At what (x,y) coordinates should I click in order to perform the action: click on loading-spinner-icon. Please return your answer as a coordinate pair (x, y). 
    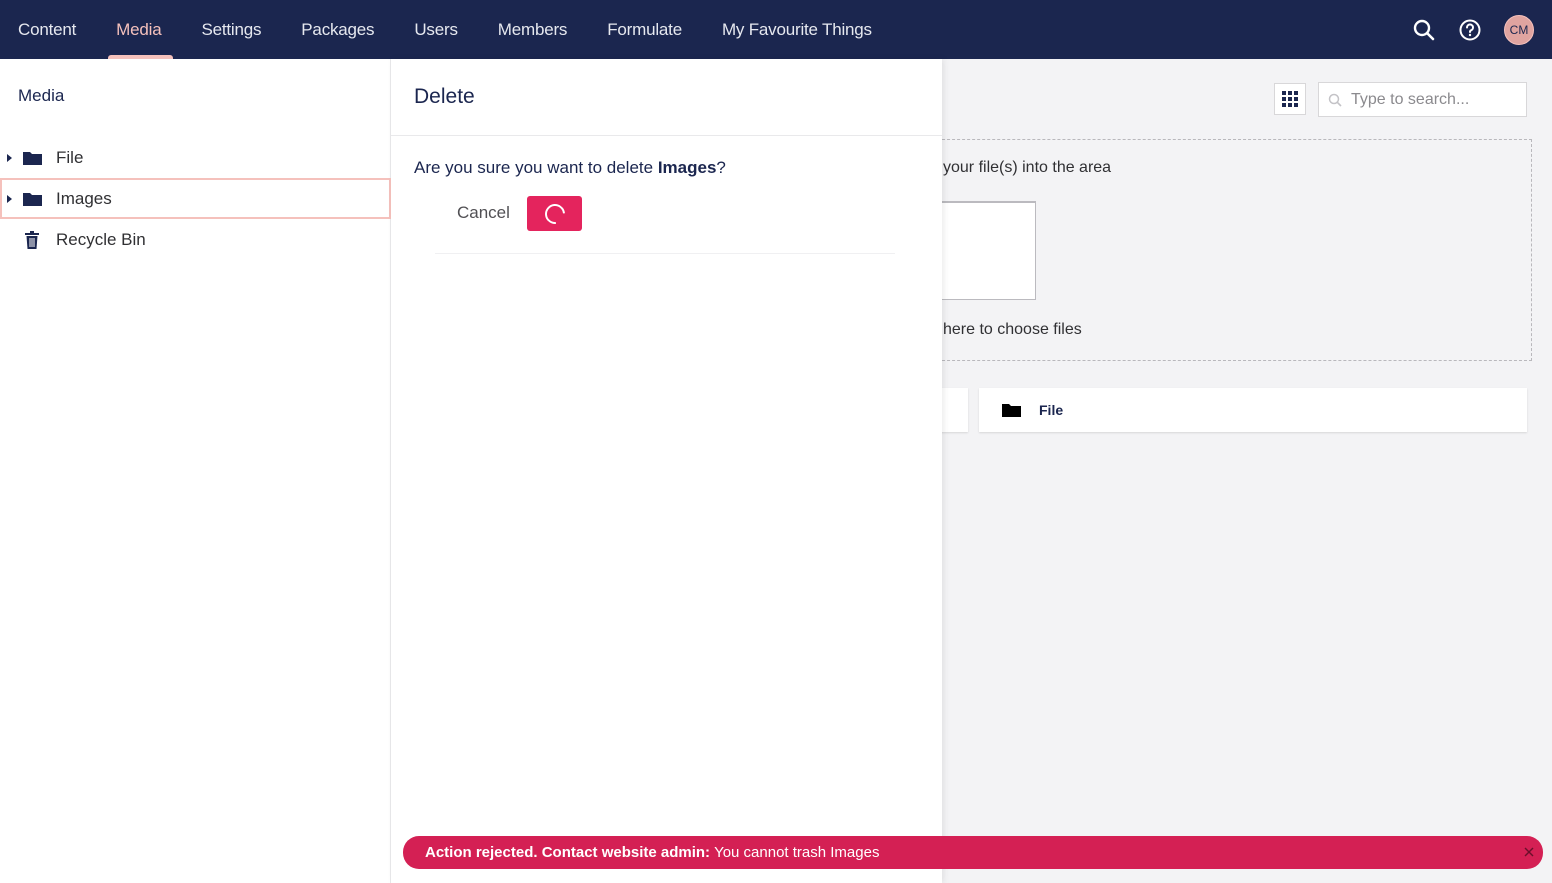
    Looking at the image, I should click on (554, 213).